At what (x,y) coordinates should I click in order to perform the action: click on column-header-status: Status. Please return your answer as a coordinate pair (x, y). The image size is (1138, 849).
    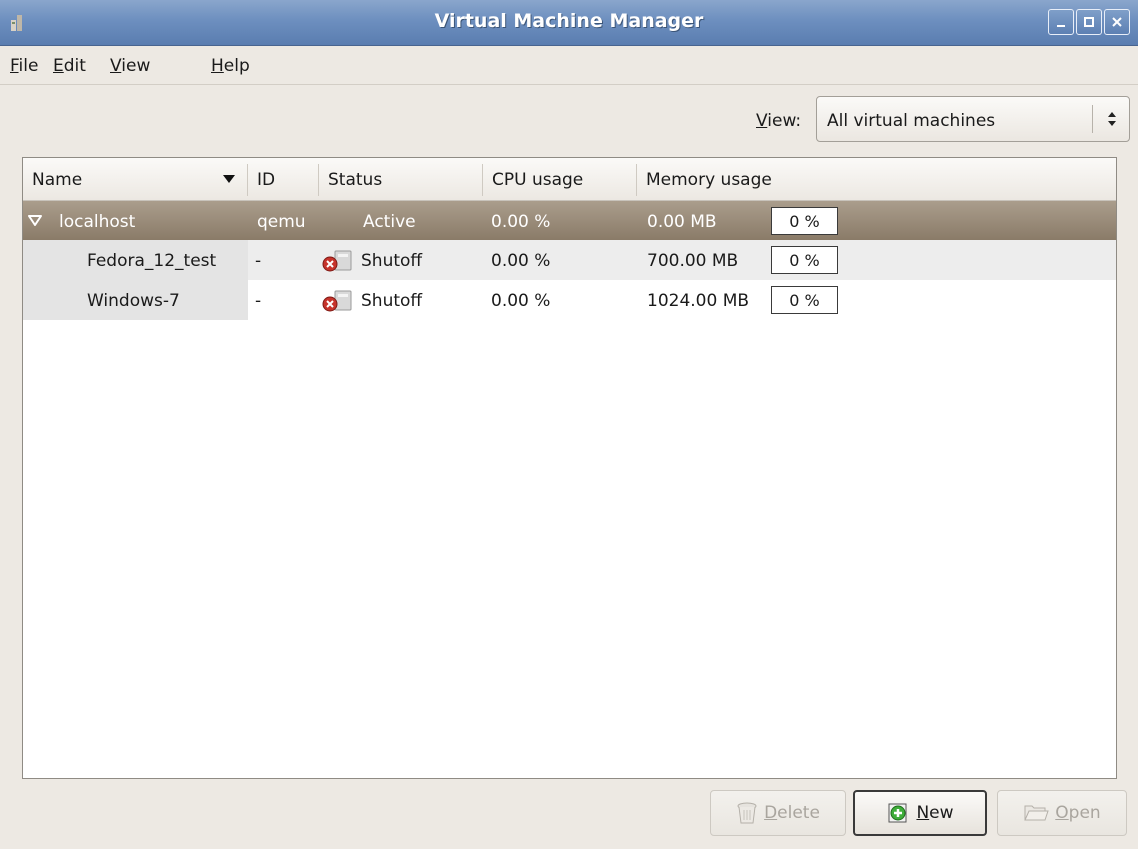
    Looking at the image, I should click on (400, 179).